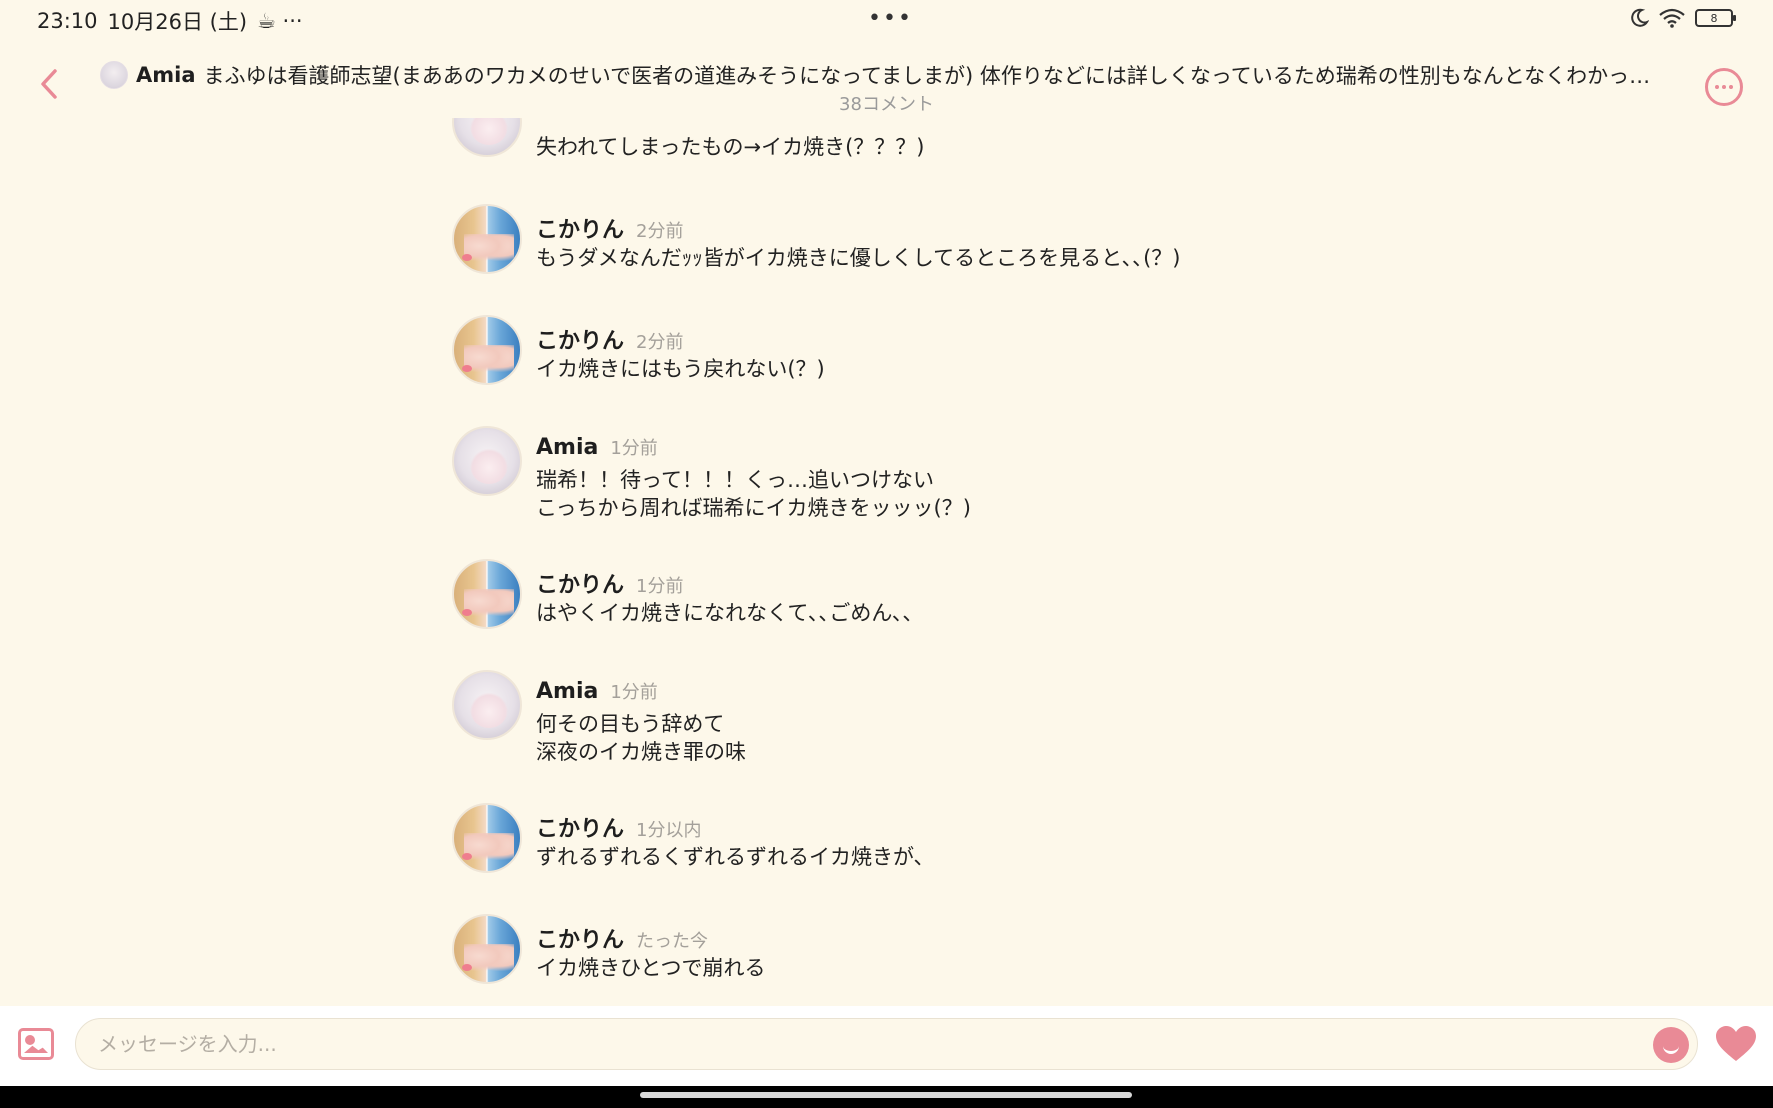 The image size is (1773, 1108). I want to click on message-text: ずれるずれるくずれるずれるイカ焼きが､, so click(730, 857).